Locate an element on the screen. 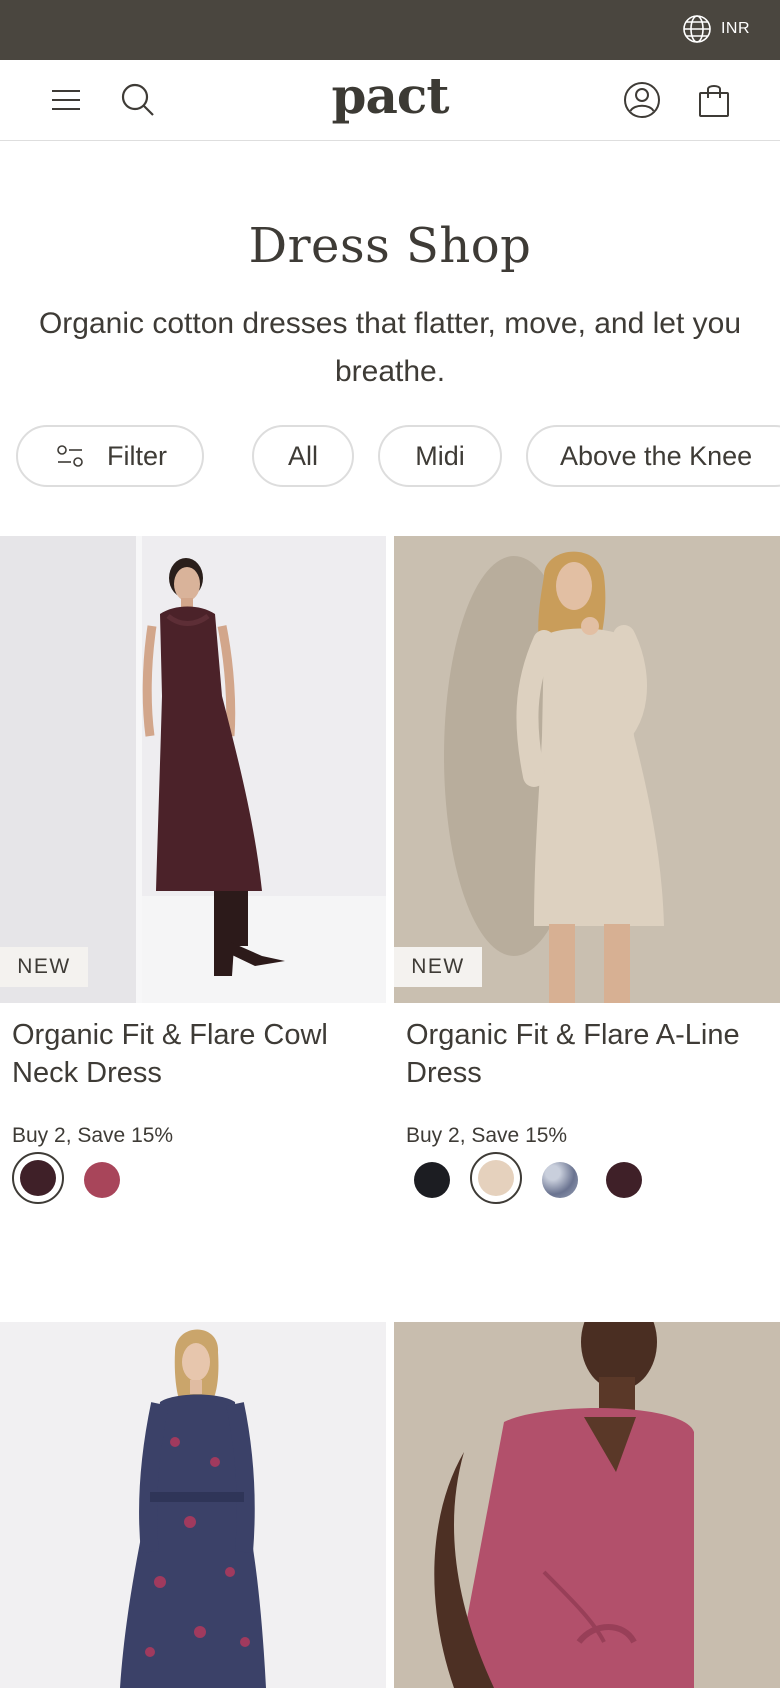 The height and width of the screenshot is (1688, 780). pill-all: All is located at coordinates (303, 456).